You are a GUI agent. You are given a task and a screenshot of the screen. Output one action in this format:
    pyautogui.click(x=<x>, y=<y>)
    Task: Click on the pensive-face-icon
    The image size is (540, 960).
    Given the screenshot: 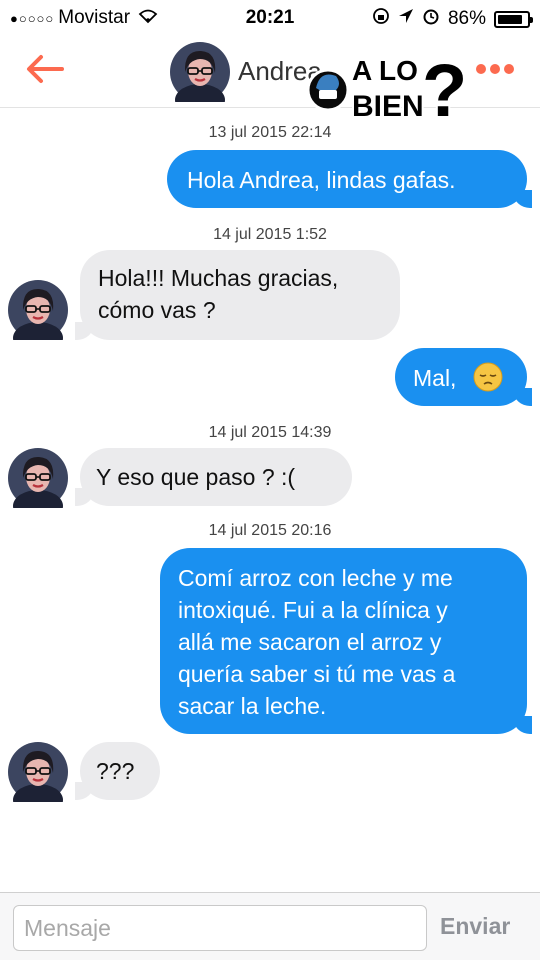 What is the action you would take?
    pyautogui.click(x=488, y=377)
    